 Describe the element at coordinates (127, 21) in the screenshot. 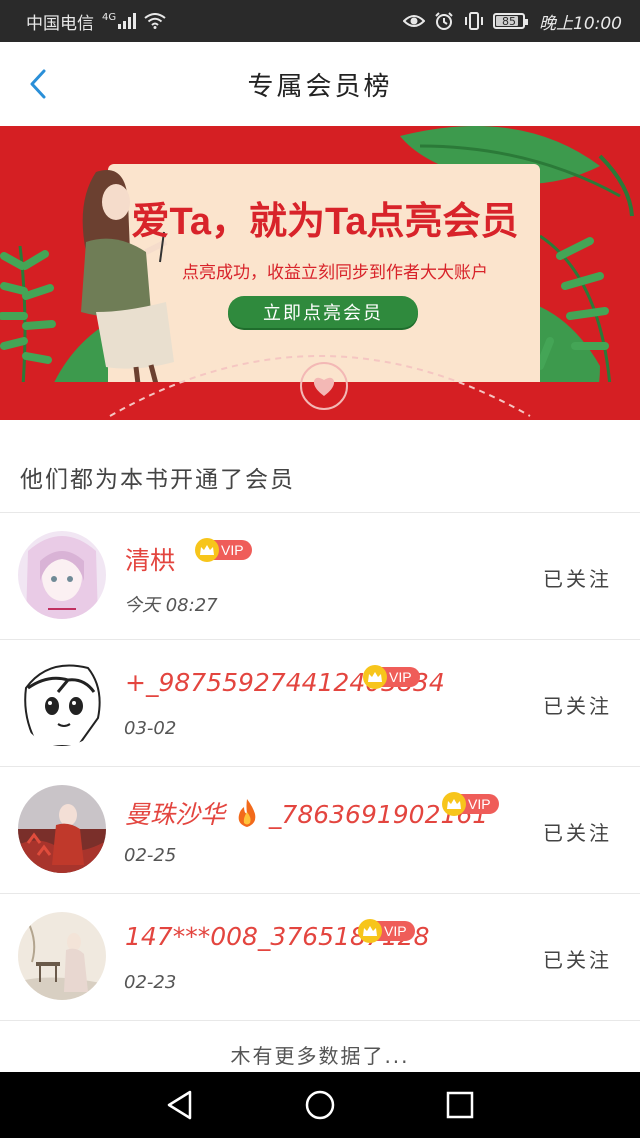

I see `signal-icon` at that location.